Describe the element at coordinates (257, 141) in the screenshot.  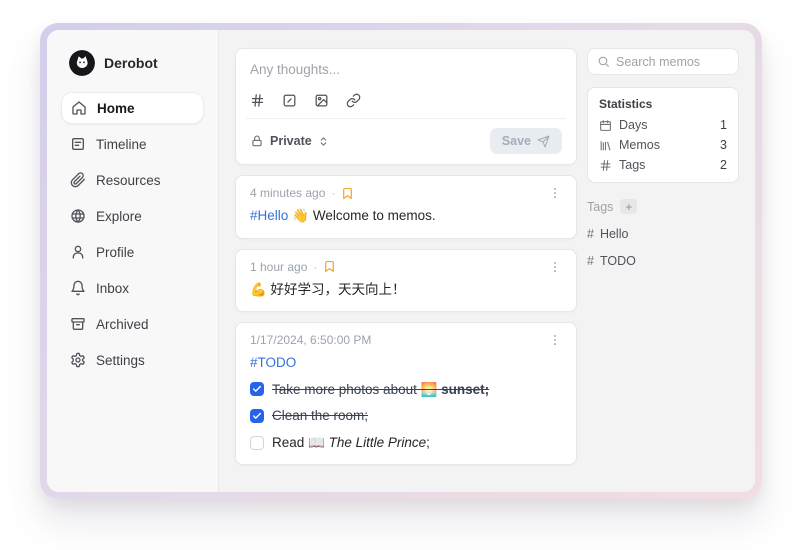
I see `lock-icon` at that location.